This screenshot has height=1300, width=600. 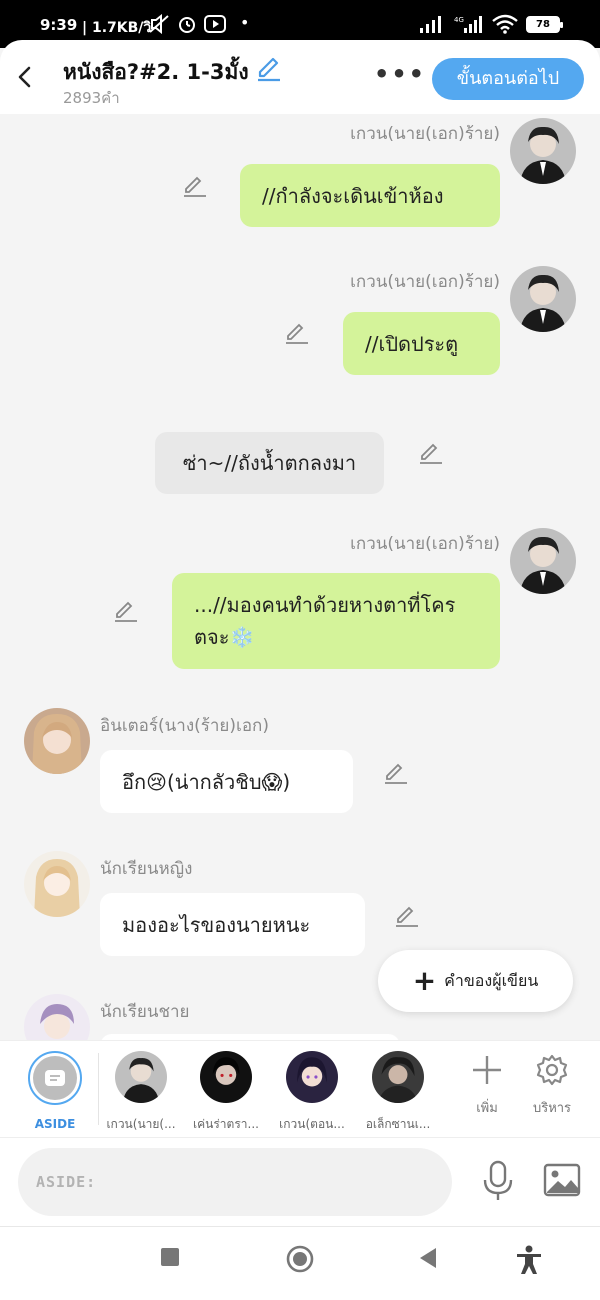 I want to click on message-text: อึก😢(น่ากลัวชิบ😱), so click(x=206, y=781).